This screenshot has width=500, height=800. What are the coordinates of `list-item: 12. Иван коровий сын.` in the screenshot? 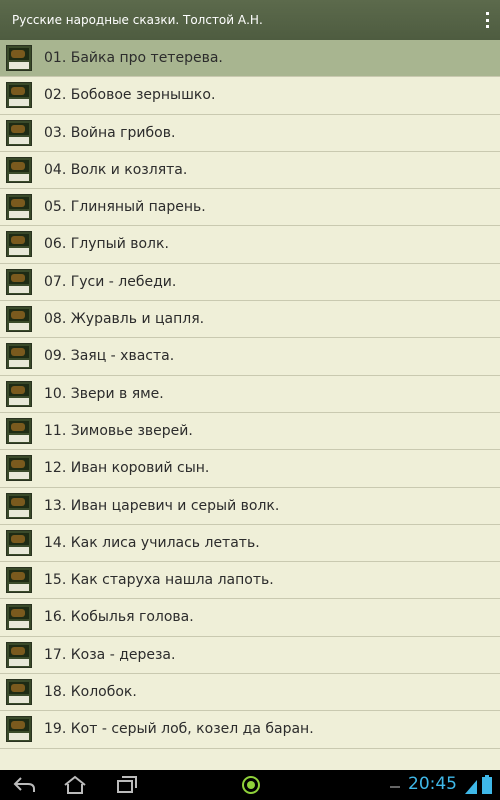 It's located at (250, 469).